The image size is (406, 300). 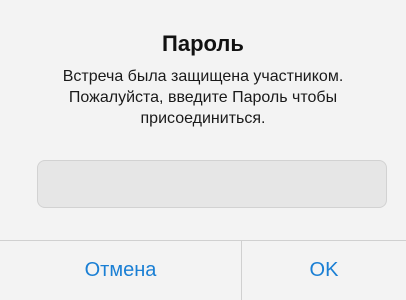 What do you see at coordinates (203, 43) in the screenshot?
I see `dialog-title: Пароль` at bounding box center [203, 43].